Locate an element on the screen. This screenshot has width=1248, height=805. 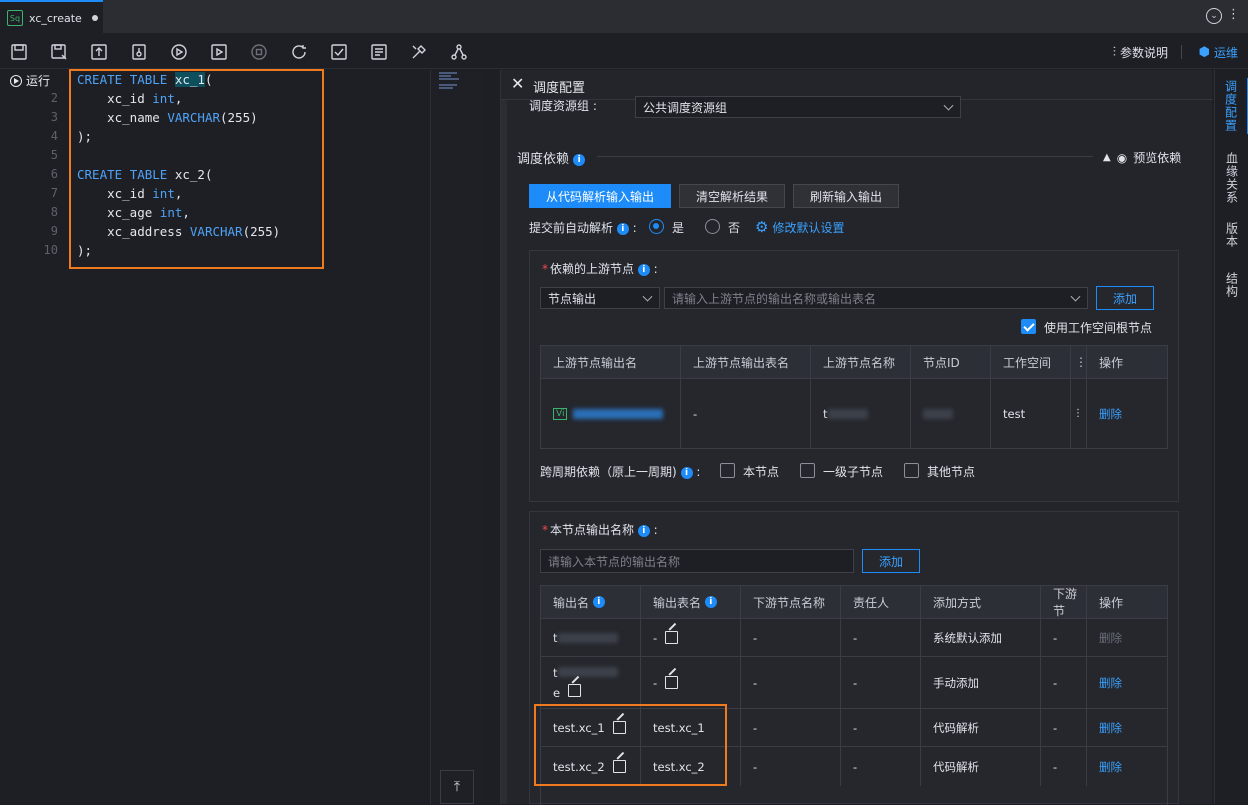
ops-hex-icon: ⬢ is located at coordinates (1204, 52).